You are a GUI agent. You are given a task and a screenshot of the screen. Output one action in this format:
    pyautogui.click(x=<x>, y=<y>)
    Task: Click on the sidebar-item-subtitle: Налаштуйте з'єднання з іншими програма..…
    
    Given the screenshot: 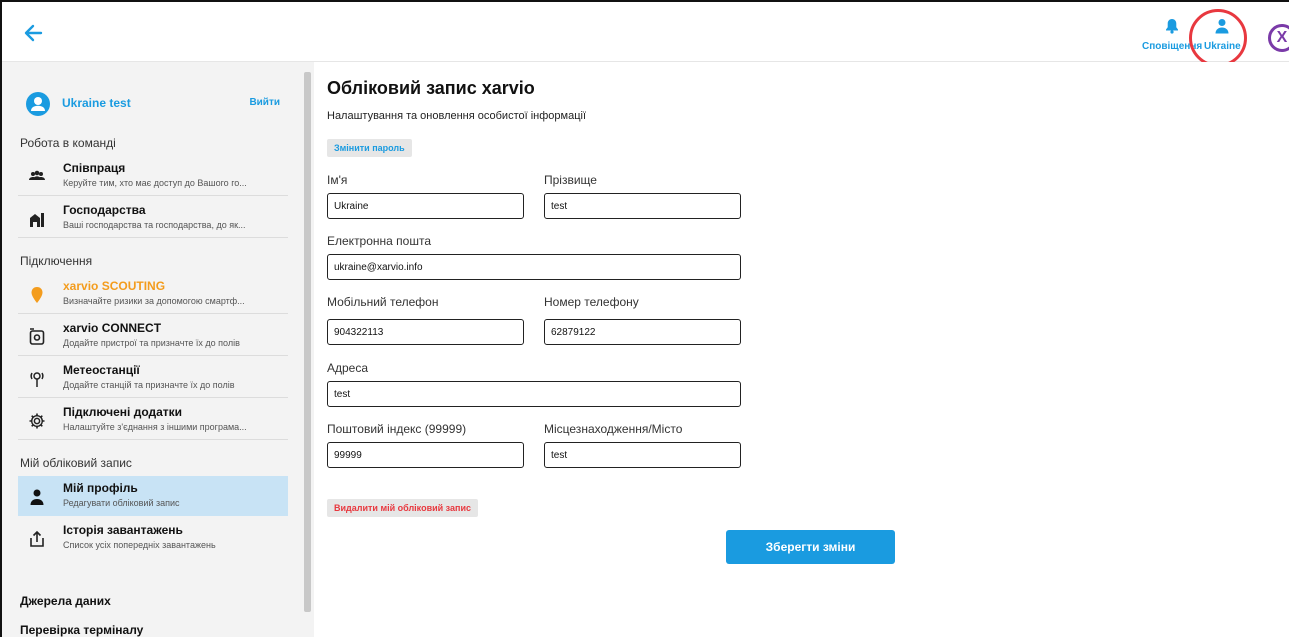 What is the action you would take?
    pyautogui.click(x=155, y=427)
    